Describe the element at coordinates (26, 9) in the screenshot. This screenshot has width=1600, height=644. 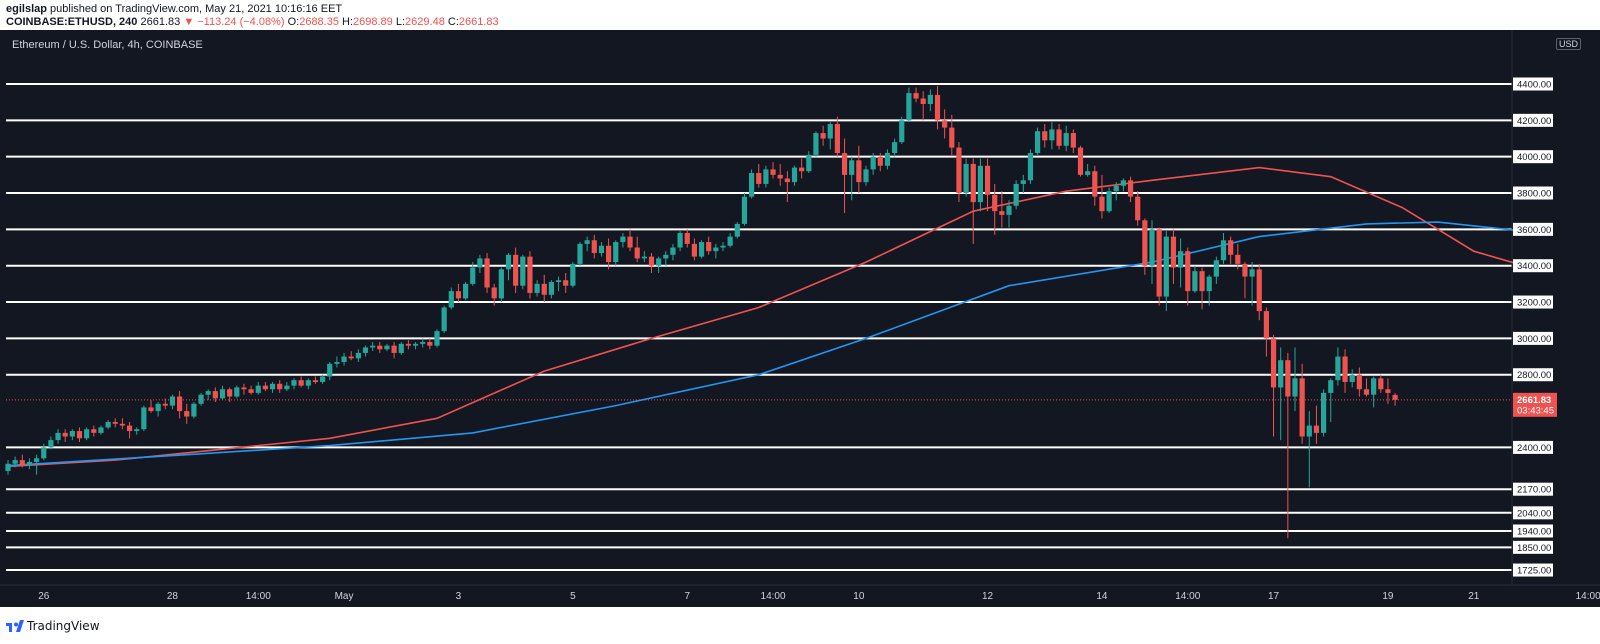
I see `publisher-name: egilslap` at that location.